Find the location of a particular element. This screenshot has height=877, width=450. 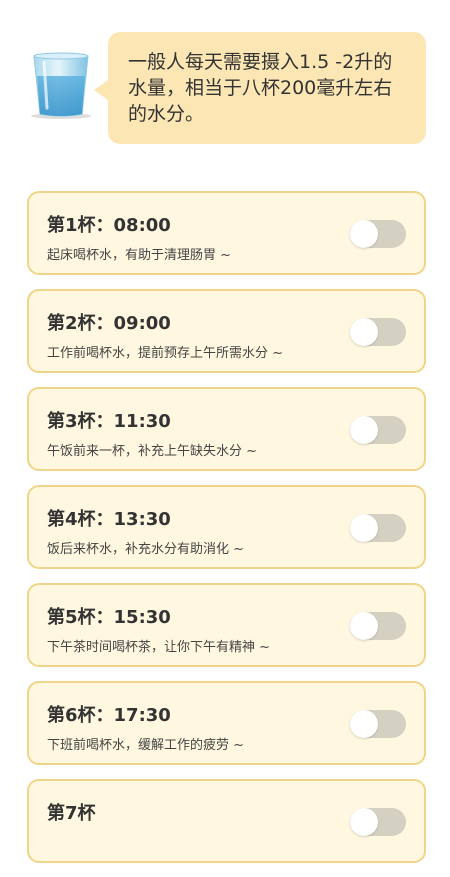

cup-description: 下午茶时间喝杯茶，让你下午有精神 ~ is located at coordinates (159, 647).